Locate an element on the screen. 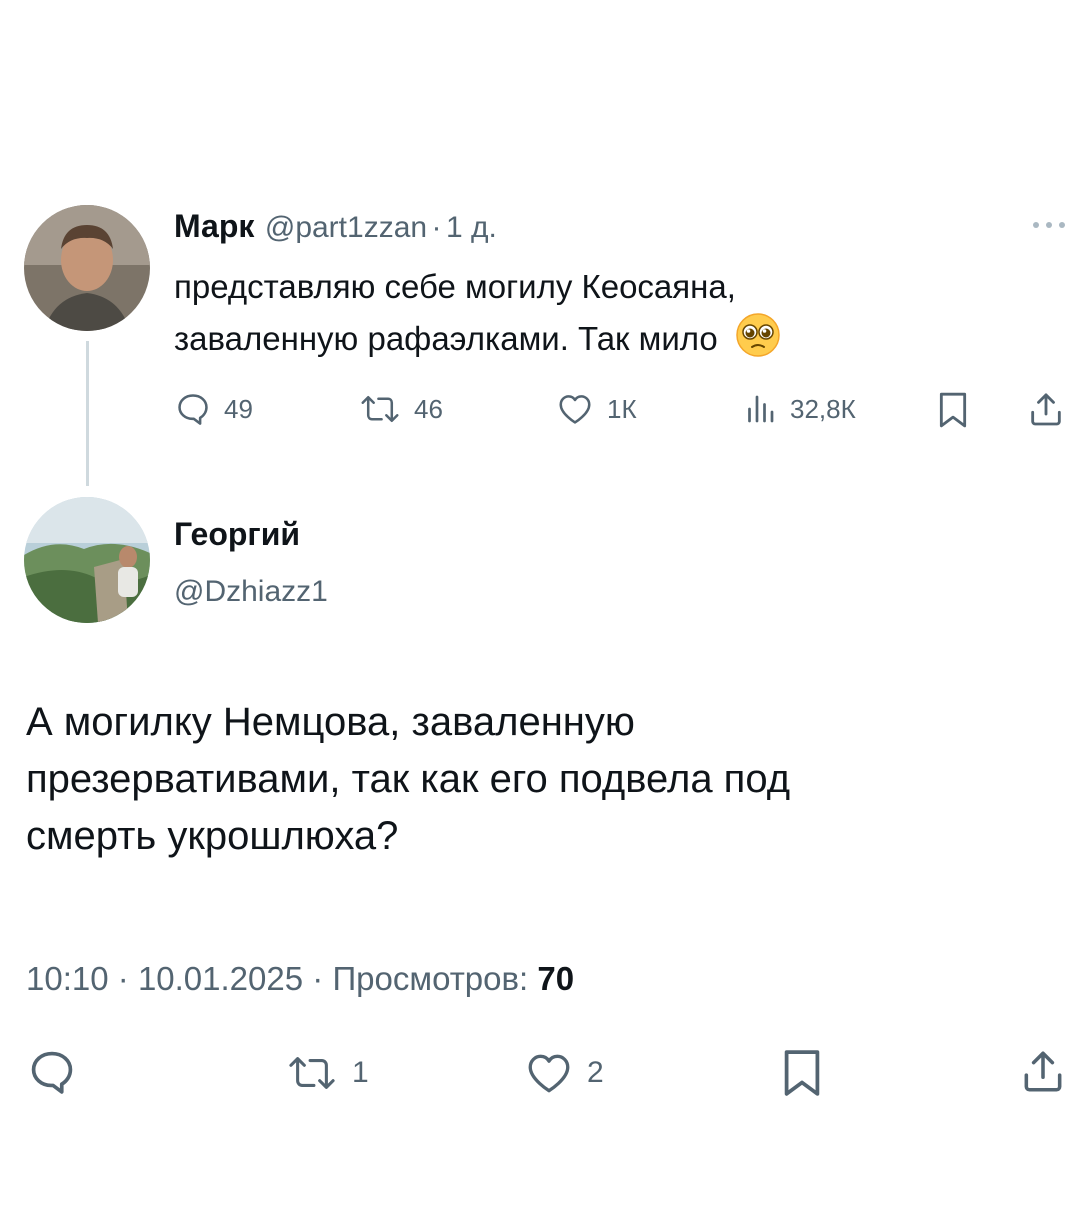 Image resolution: width=1080 pixels, height=1231 pixels. views-count: 32,8К is located at coordinates (823, 408).